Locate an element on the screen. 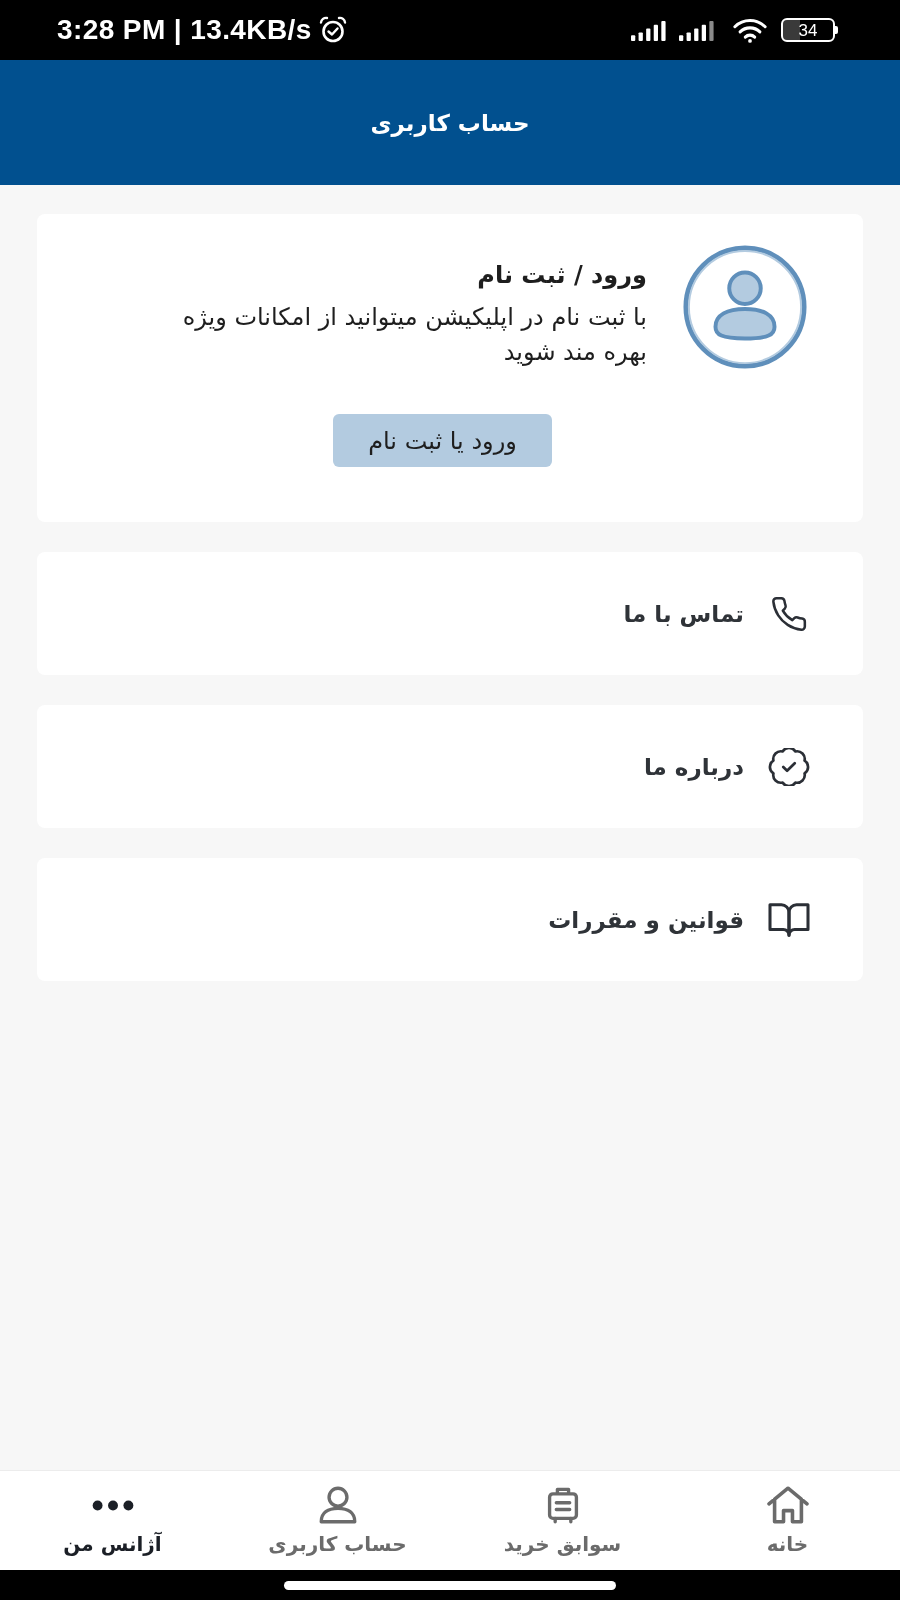 The height and width of the screenshot is (1600, 900). nav-tab: آژانس من is located at coordinates (112, 1520).